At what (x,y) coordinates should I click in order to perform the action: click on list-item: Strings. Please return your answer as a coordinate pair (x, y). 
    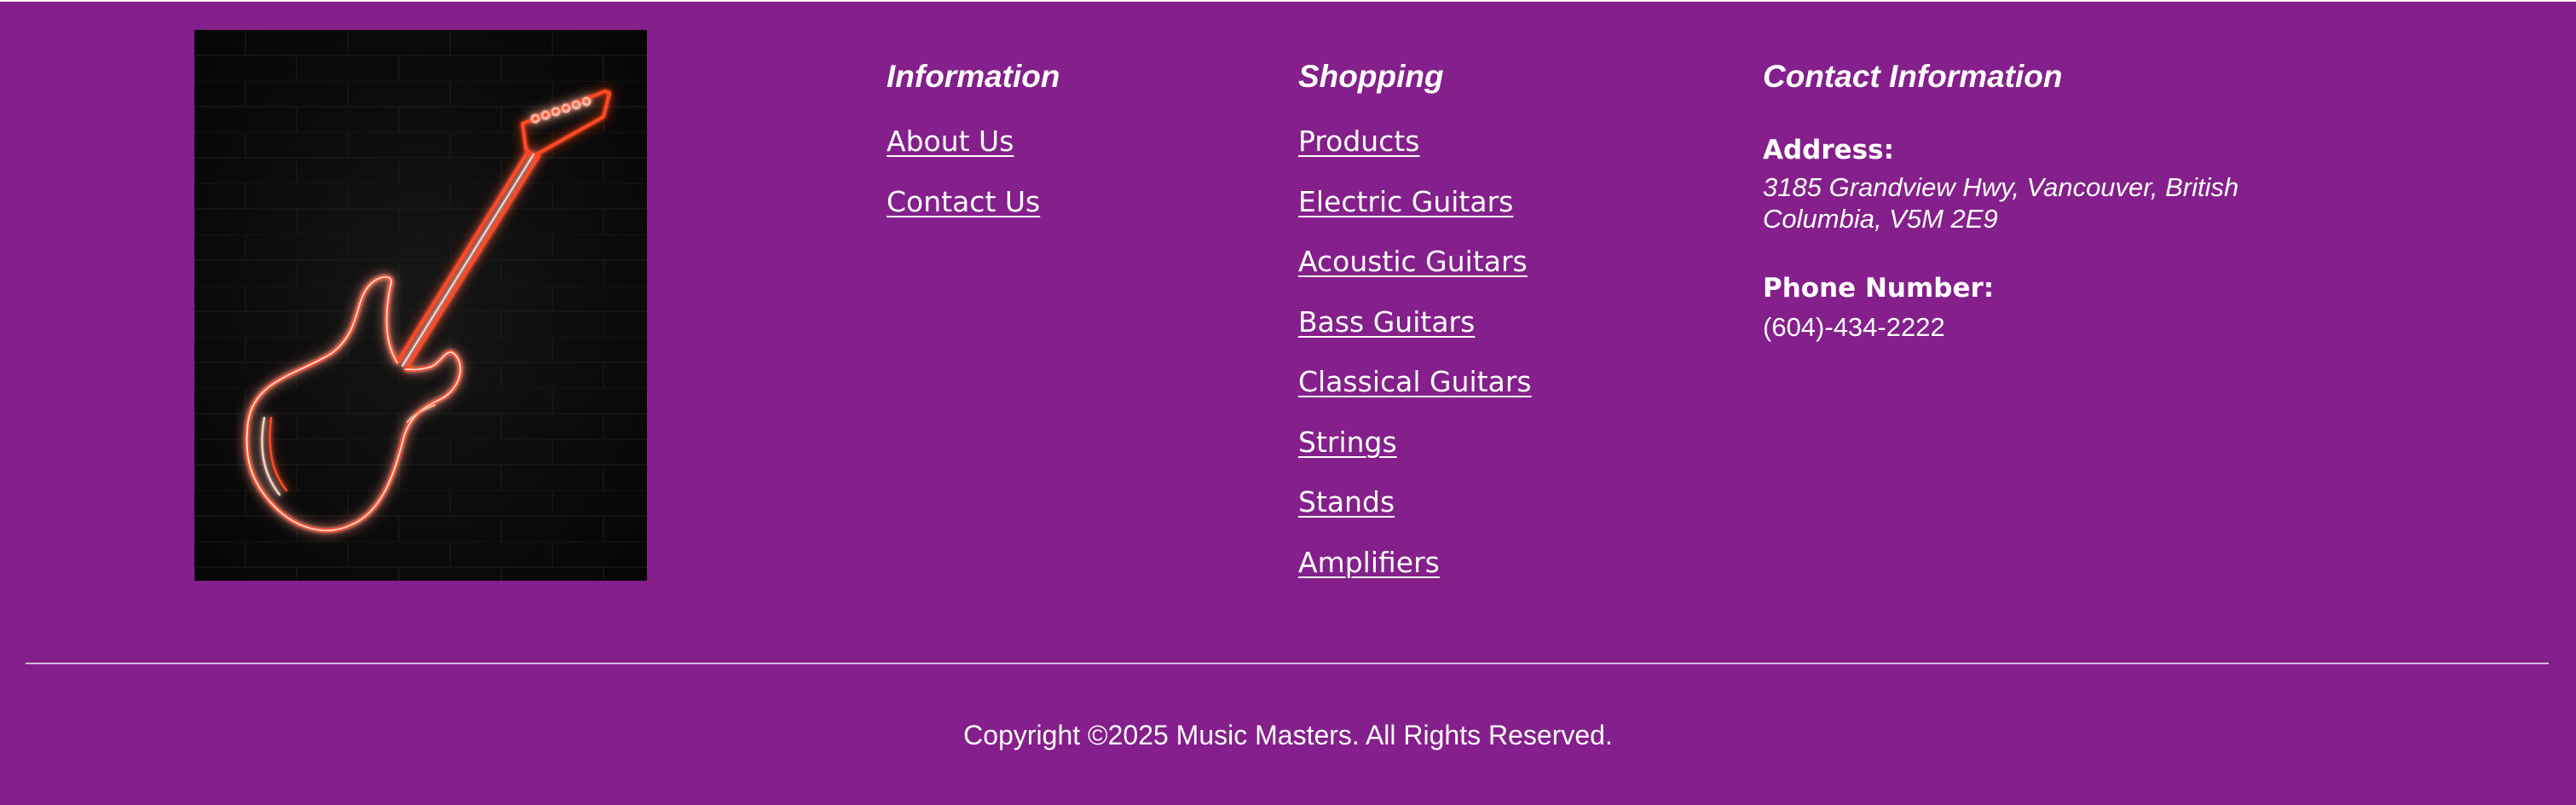
    Looking at the image, I should click on (1415, 454).